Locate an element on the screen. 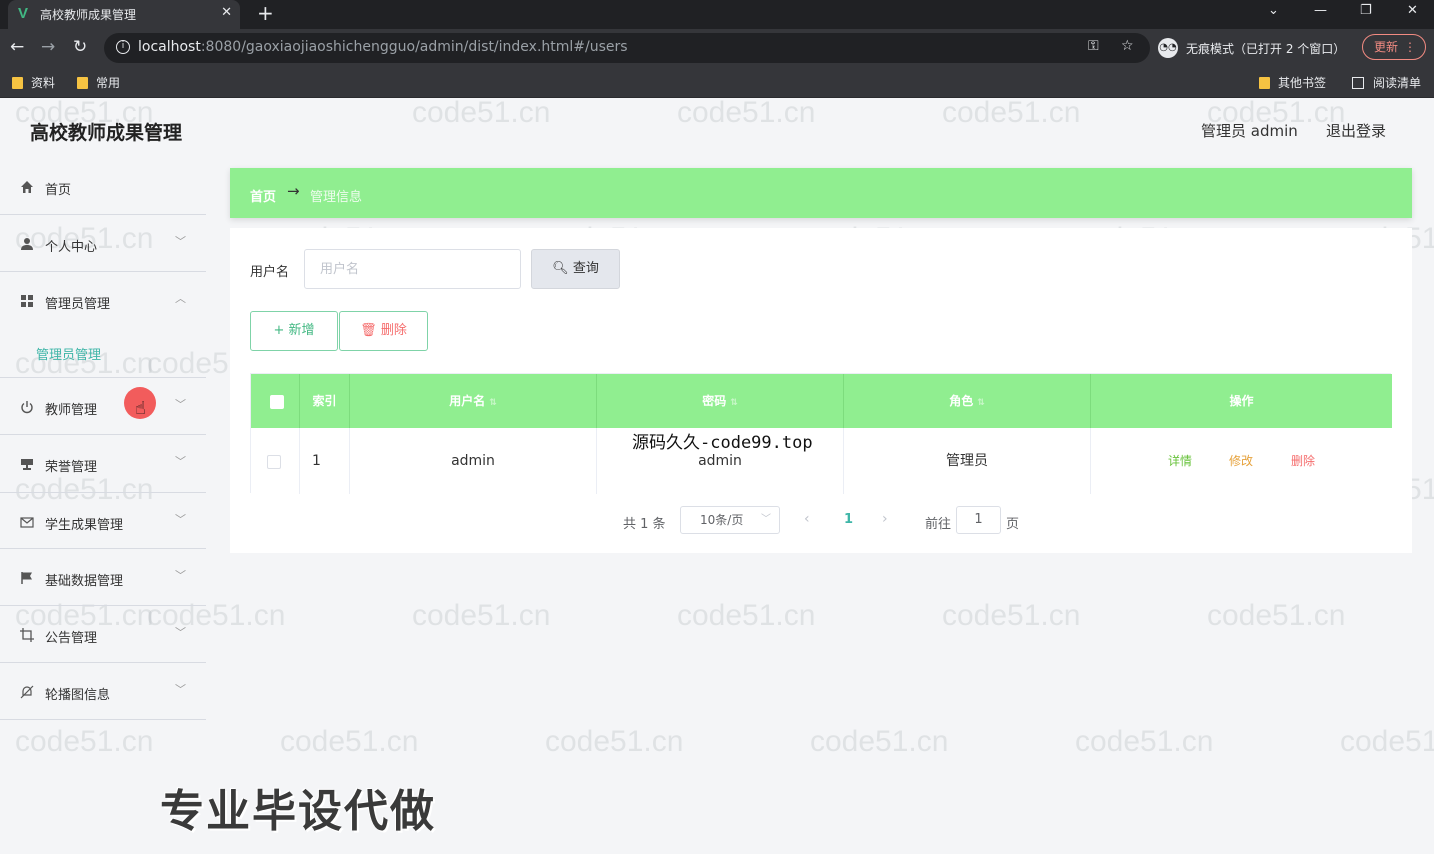 This screenshot has height=854, width=1434. reading-list-icon is located at coordinates (1358, 82).